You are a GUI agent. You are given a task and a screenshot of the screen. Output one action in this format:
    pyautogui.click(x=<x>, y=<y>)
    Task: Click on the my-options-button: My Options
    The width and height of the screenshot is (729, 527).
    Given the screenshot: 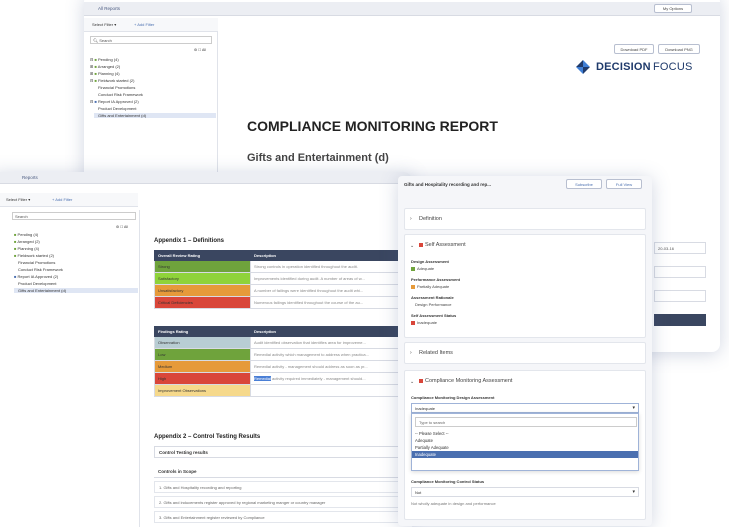 What is the action you would take?
    pyautogui.click(x=673, y=8)
    